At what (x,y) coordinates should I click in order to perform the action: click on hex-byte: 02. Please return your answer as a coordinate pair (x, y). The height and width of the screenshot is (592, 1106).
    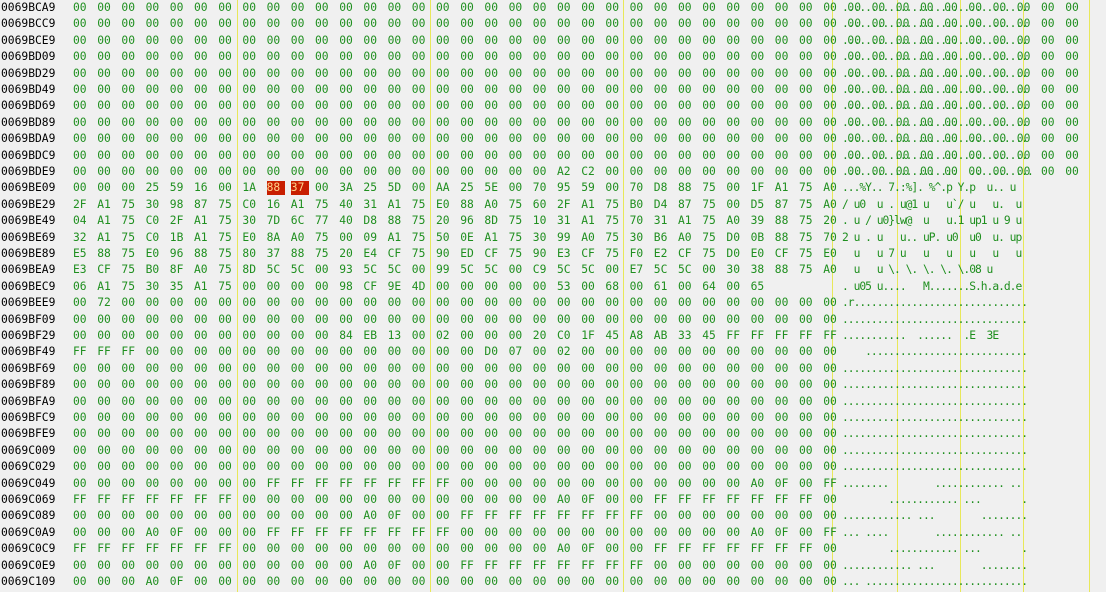
    Looking at the image, I should click on (566, 352).